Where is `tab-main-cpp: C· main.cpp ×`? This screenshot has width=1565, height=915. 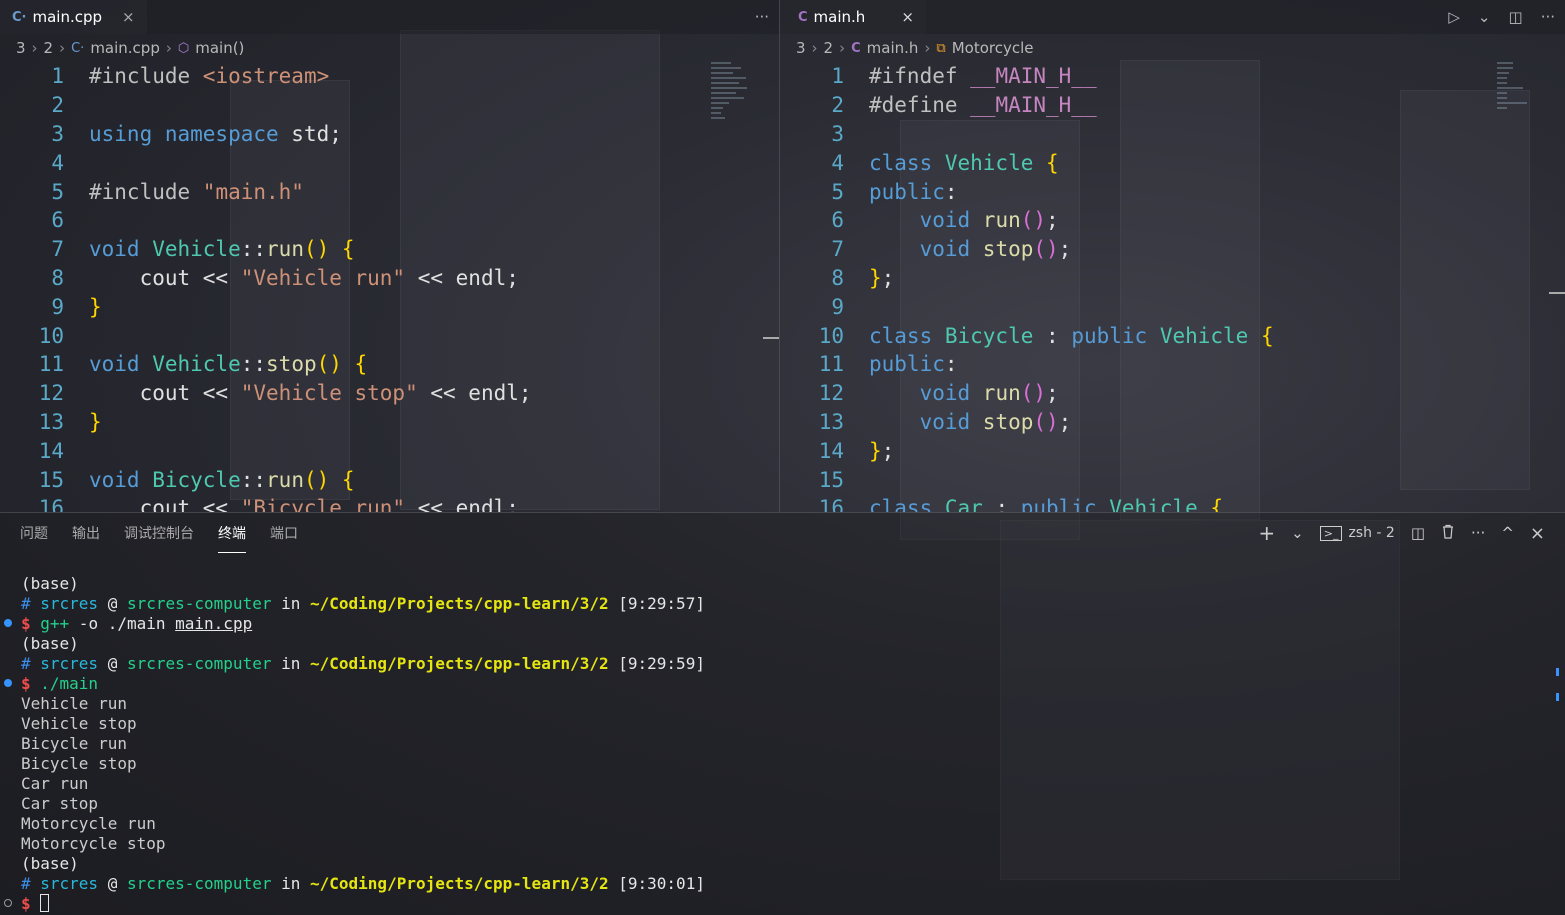 tab-main-cpp: C· main.cpp × is located at coordinates (73, 17).